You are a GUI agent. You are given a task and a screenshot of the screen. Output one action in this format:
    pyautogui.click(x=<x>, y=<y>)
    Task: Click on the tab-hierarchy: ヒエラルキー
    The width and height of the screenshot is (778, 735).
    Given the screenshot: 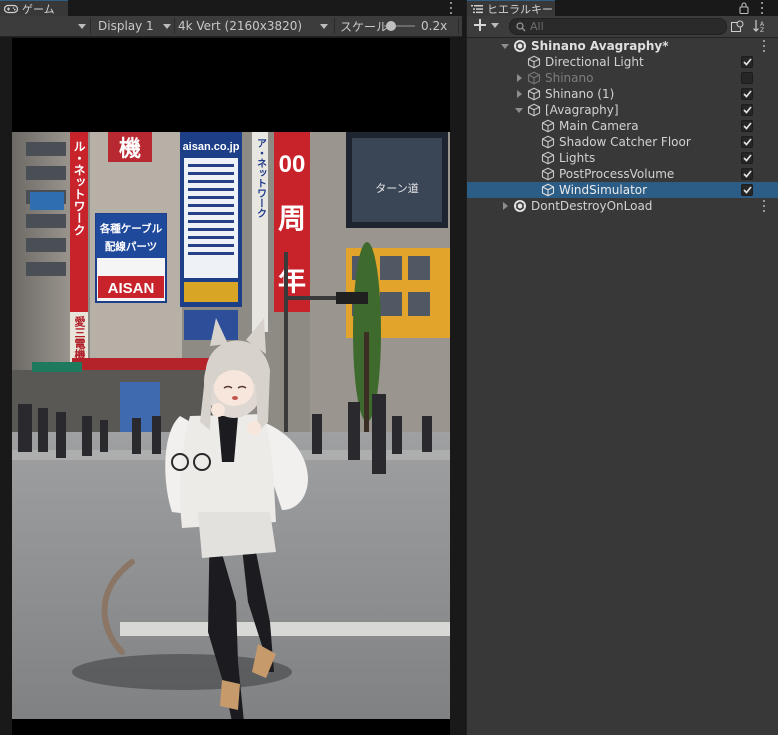 What is the action you would take?
    pyautogui.click(x=511, y=8)
    